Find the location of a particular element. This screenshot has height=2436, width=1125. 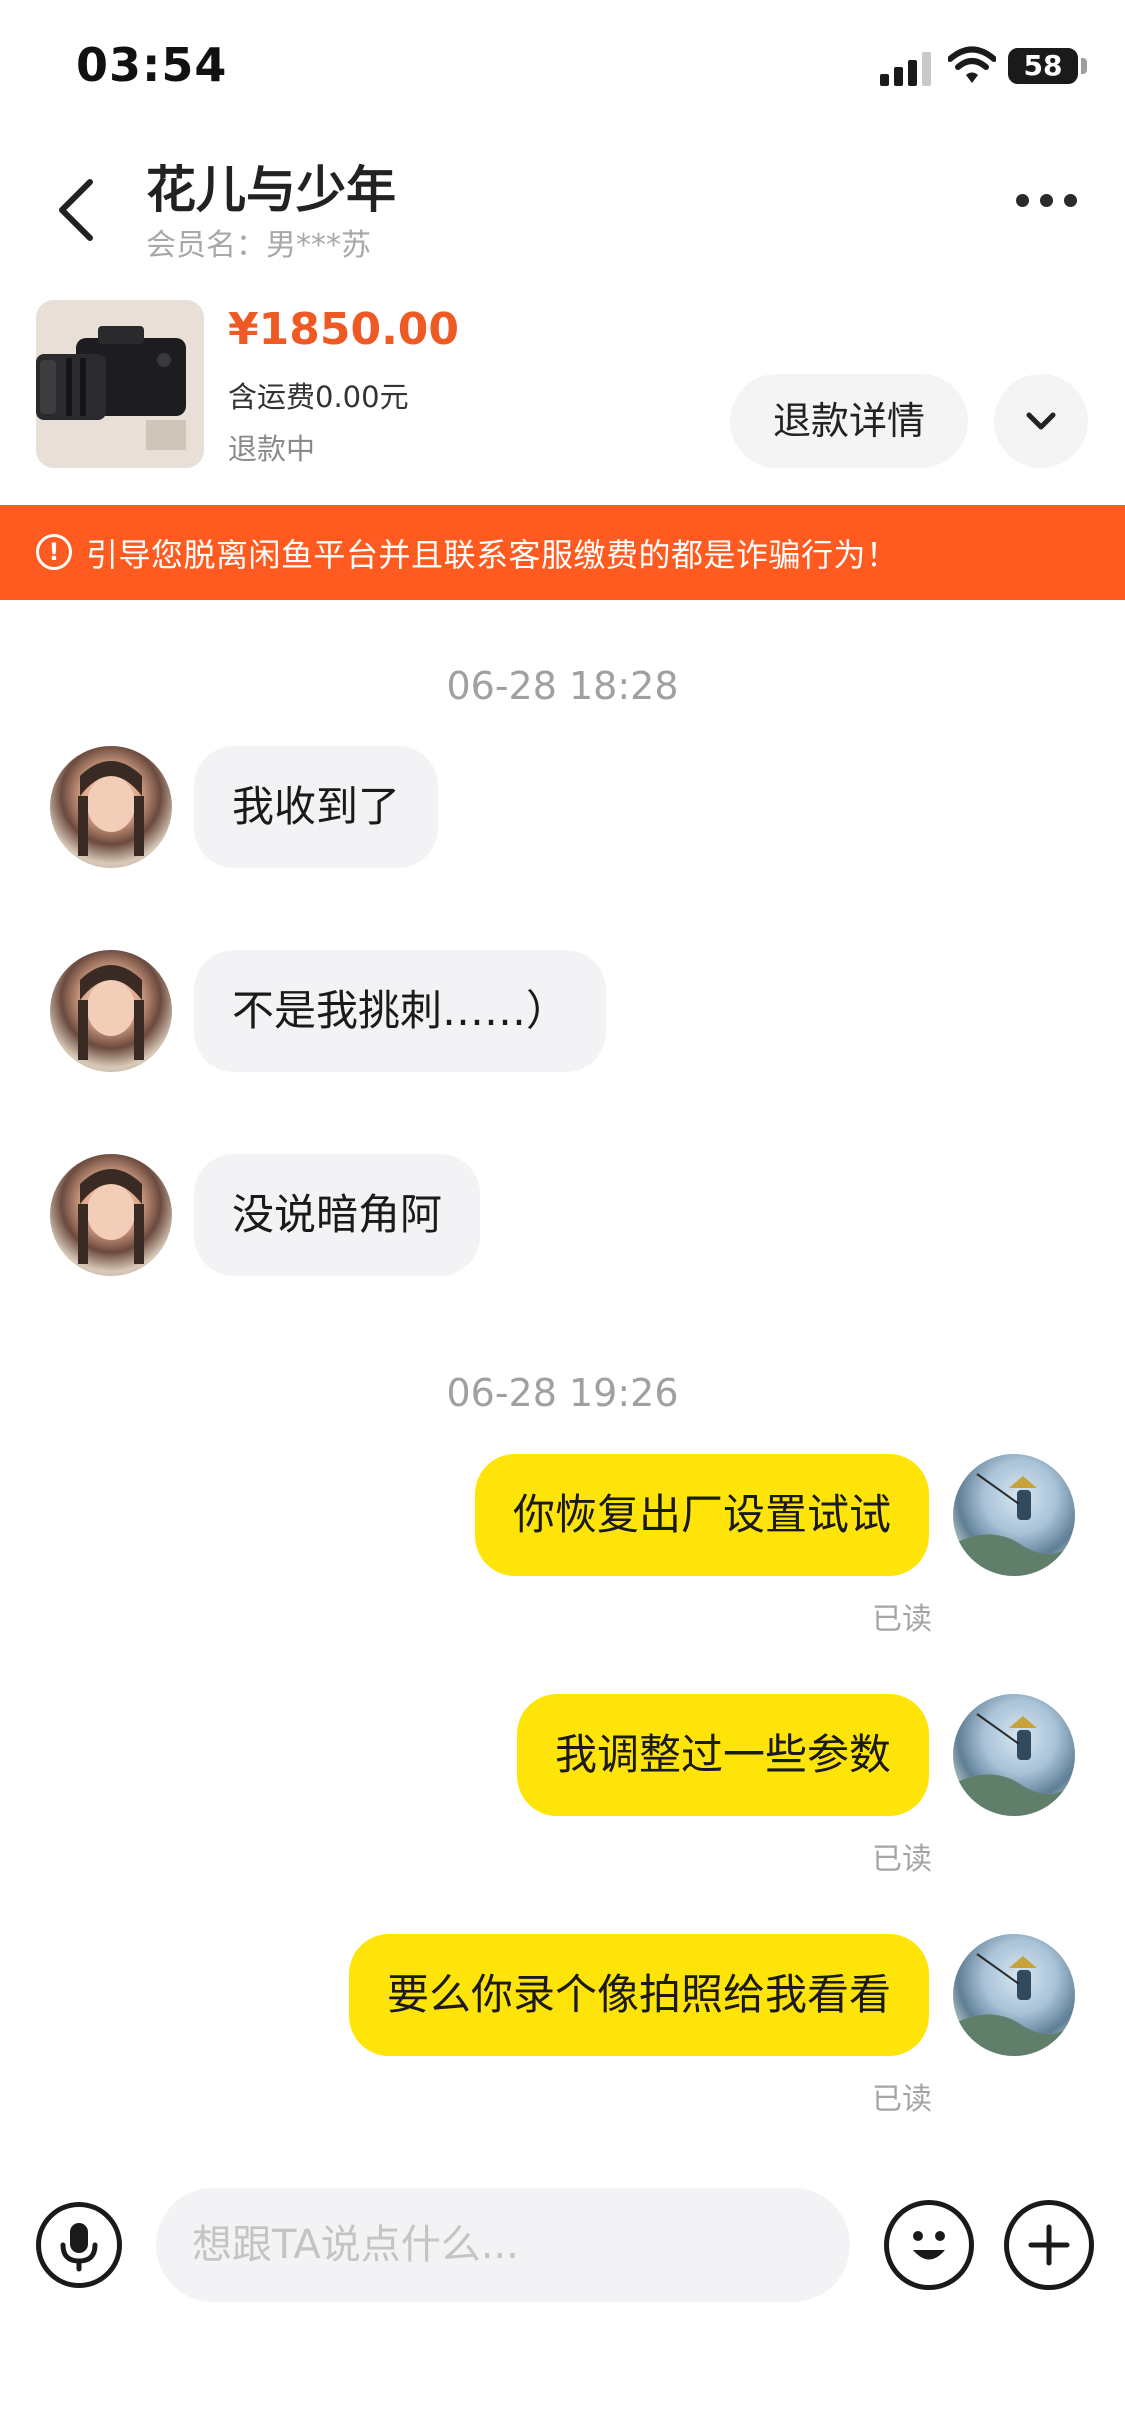

warning-text: 引导您脱离闲鱼平台并且联系客服缴费的都是诈骗行为！ is located at coordinates (492, 555).